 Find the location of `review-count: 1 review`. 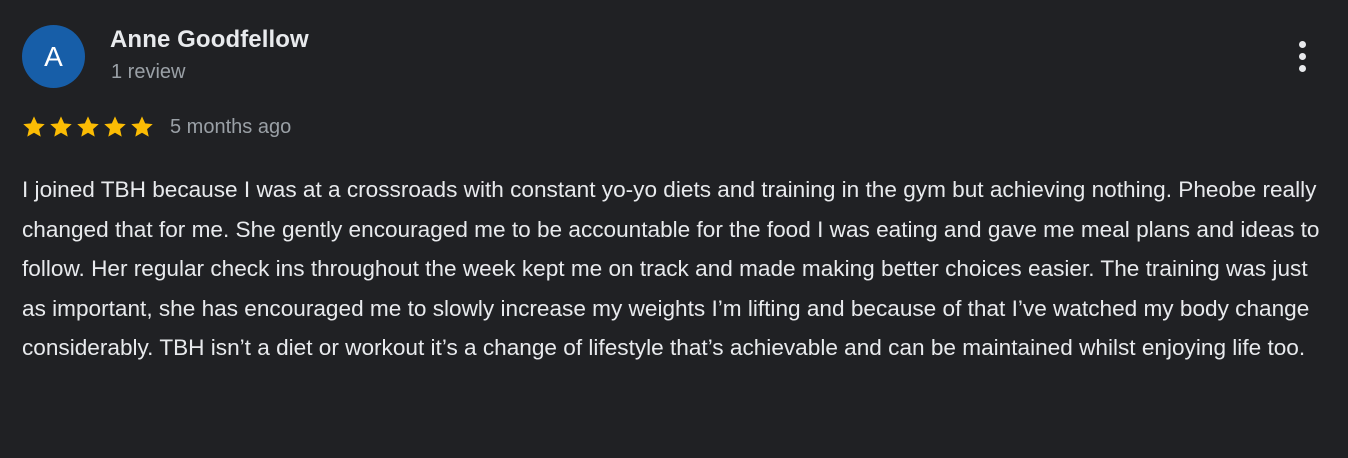

review-count: 1 review is located at coordinates (148, 72).